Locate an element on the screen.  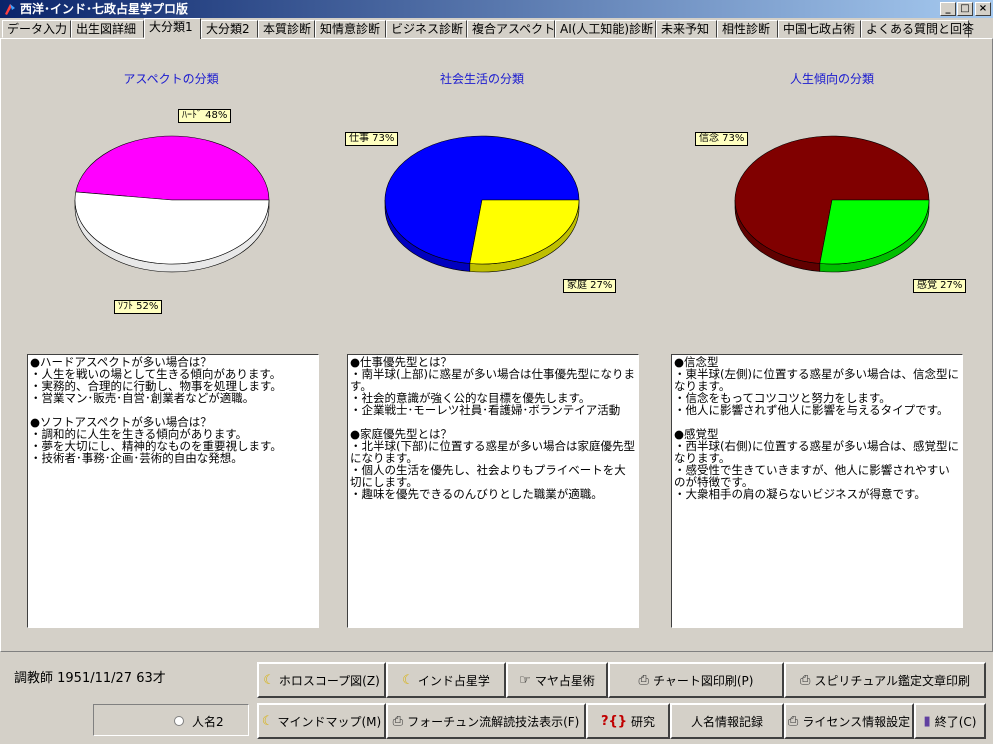
tab-birth-chart-detail: 出生図詳細 is located at coordinates (107, 29).